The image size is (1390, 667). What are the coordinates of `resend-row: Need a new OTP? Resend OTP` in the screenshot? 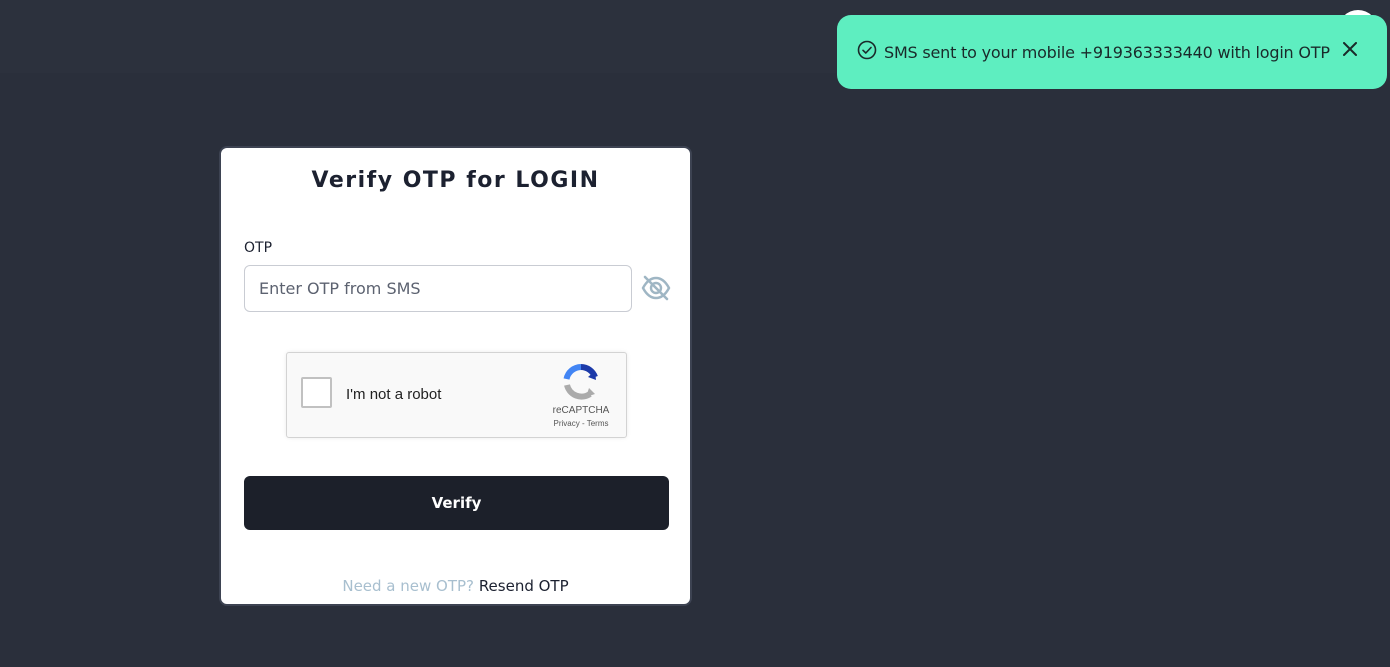 It's located at (455, 586).